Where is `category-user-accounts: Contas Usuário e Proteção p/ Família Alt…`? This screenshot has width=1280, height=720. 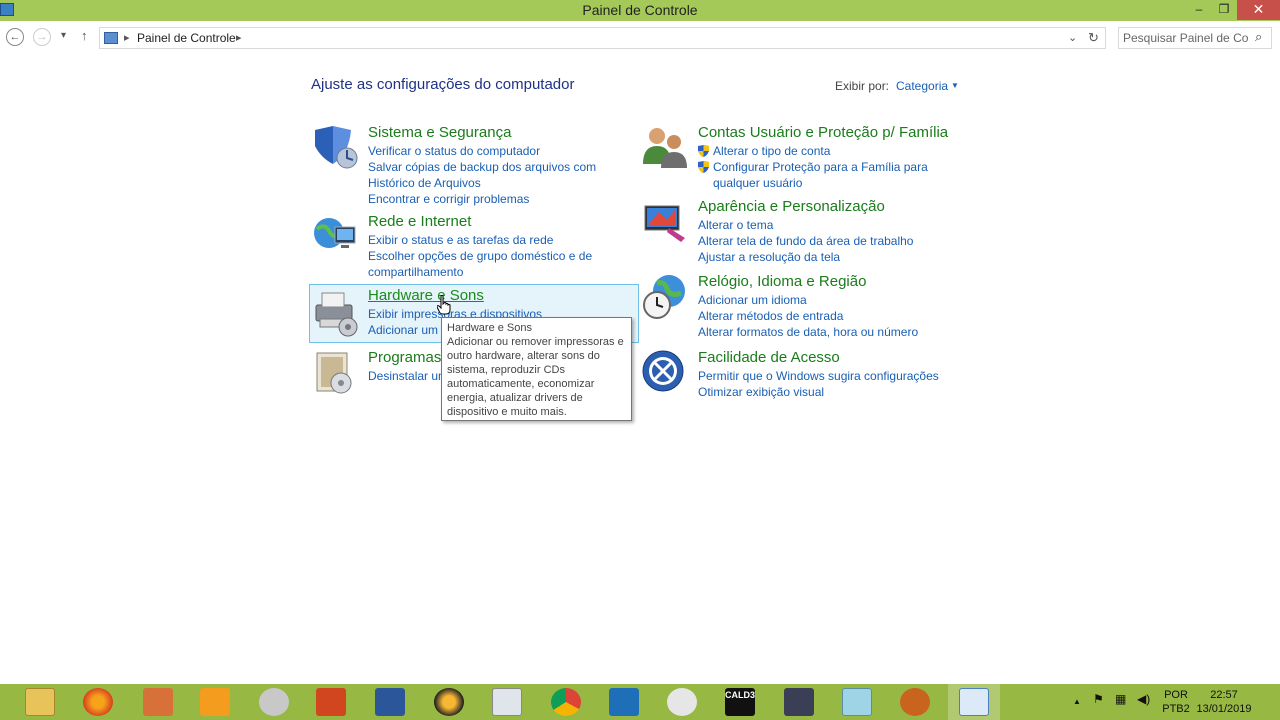 category-user-accounts: Contas Usuário e Proteção p/ Família Alt… is located at coordinates (806, 157).